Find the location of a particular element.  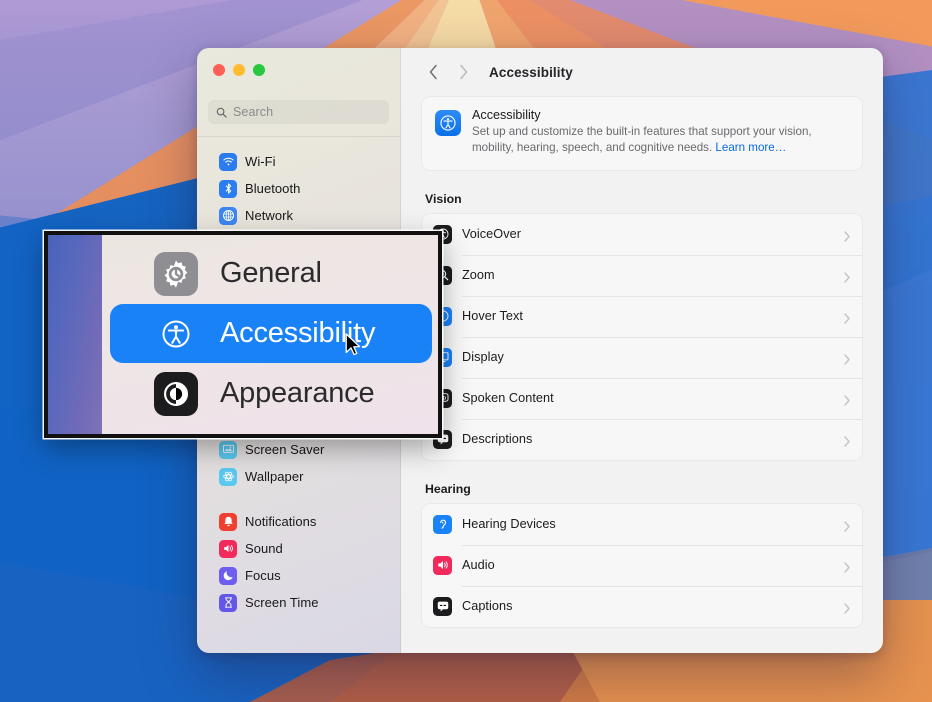

row-label: Captions is located at coordinates (487, 606).